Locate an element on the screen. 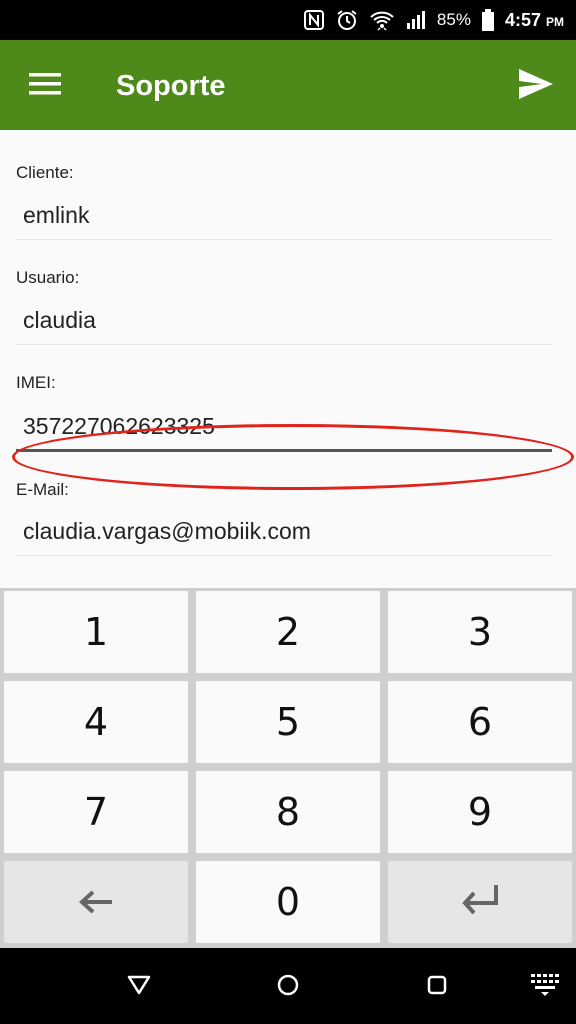  app-bar: Soporte is located at coordinates (288, 85).